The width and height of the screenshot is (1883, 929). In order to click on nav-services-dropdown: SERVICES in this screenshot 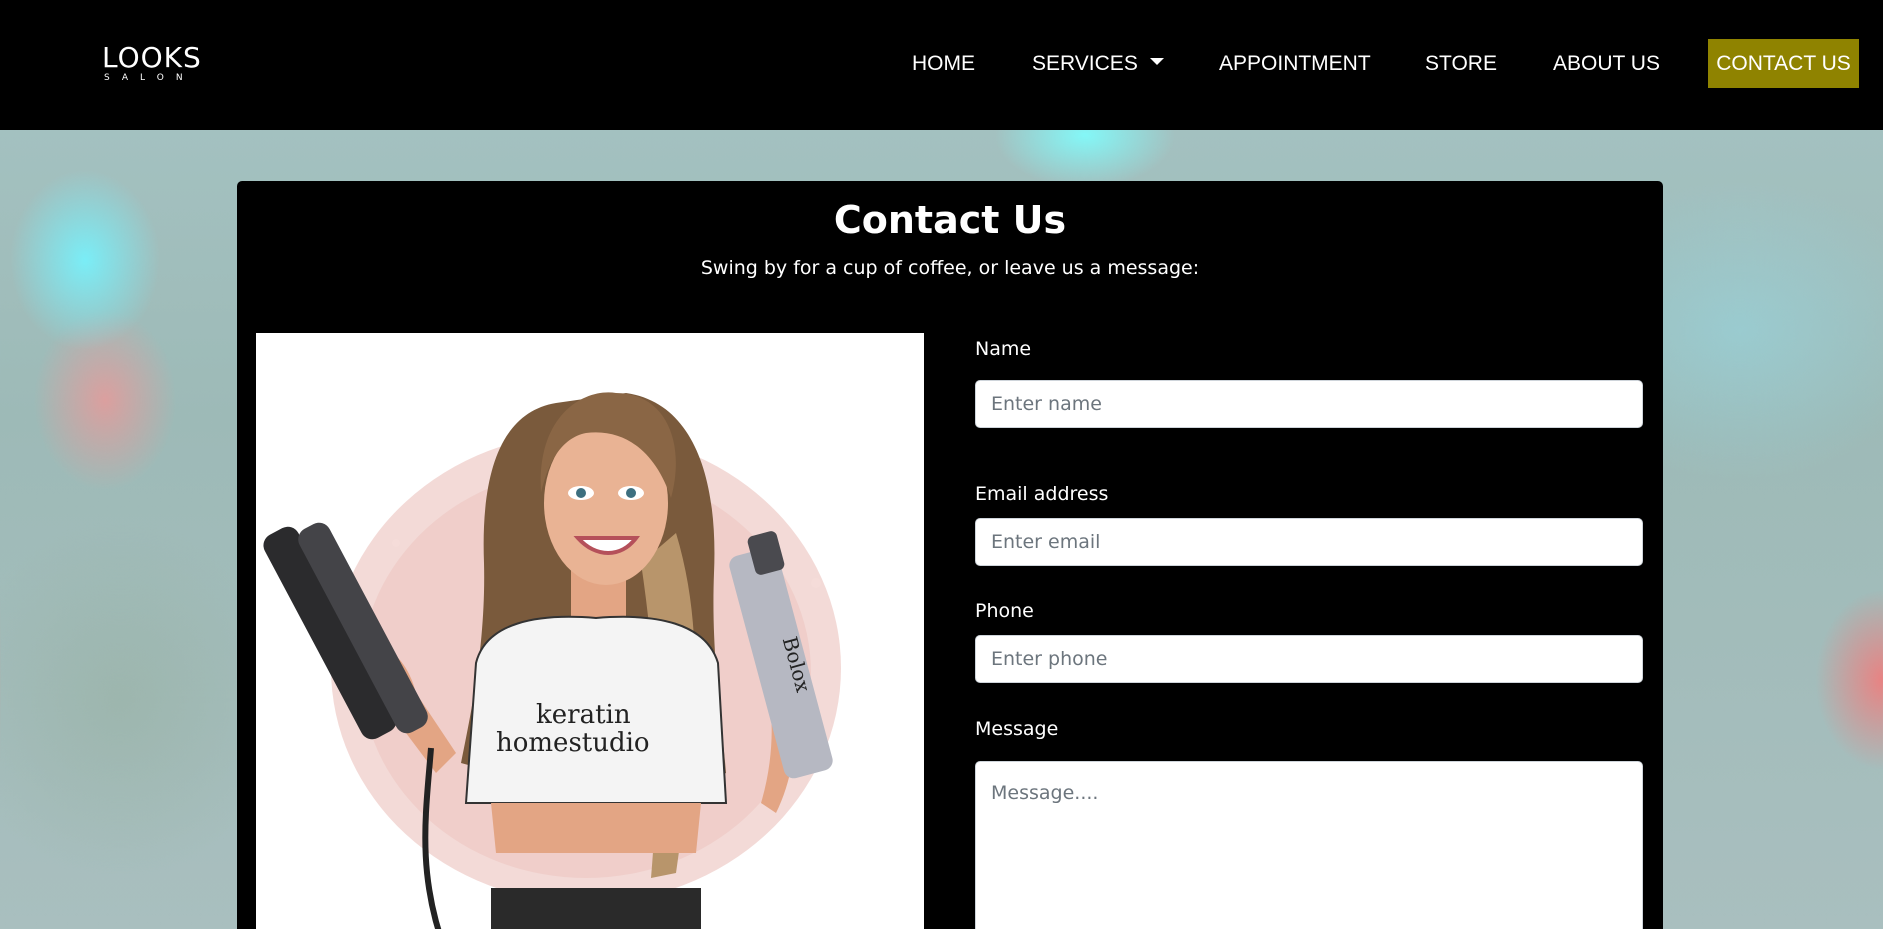, I will do `click(1098, 64)`.